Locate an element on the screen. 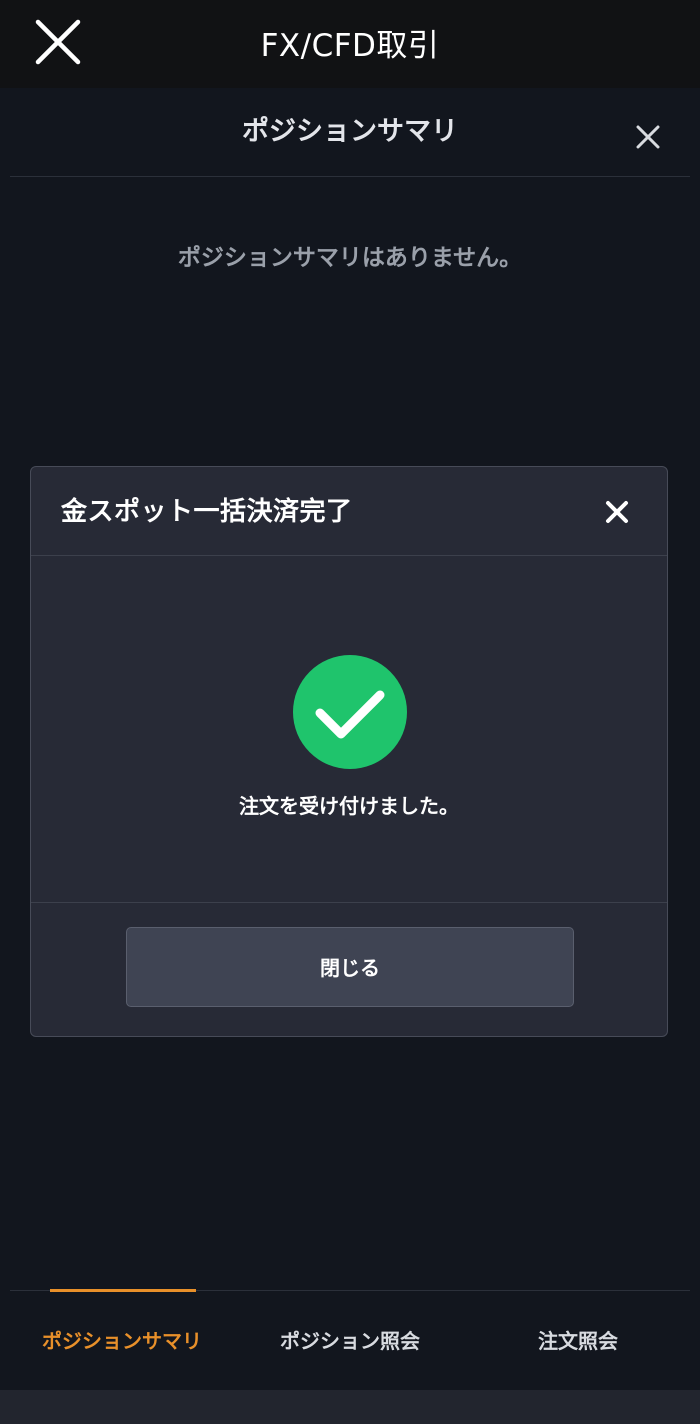  dialog-header: 金スポット一括決済完了 is located at coordinates (349, 511).